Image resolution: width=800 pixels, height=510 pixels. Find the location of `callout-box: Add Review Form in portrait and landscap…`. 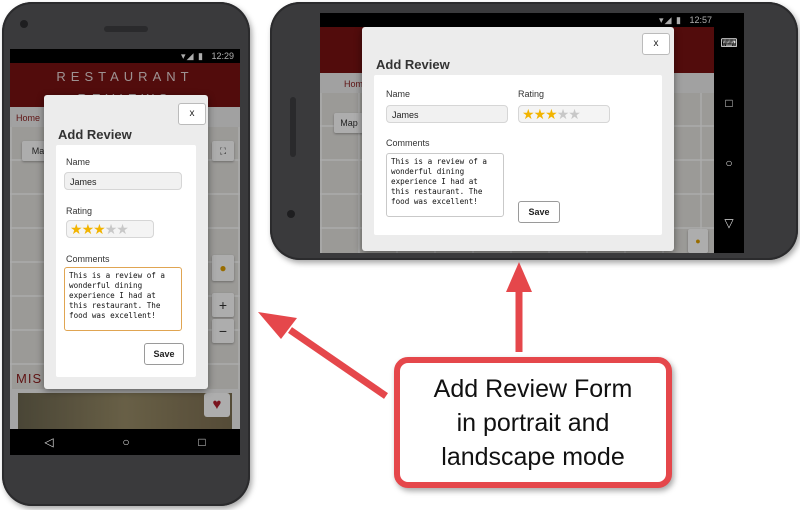

callout-box: Add Review Form in portrait and landscap… is located at coordinates (533, 422).